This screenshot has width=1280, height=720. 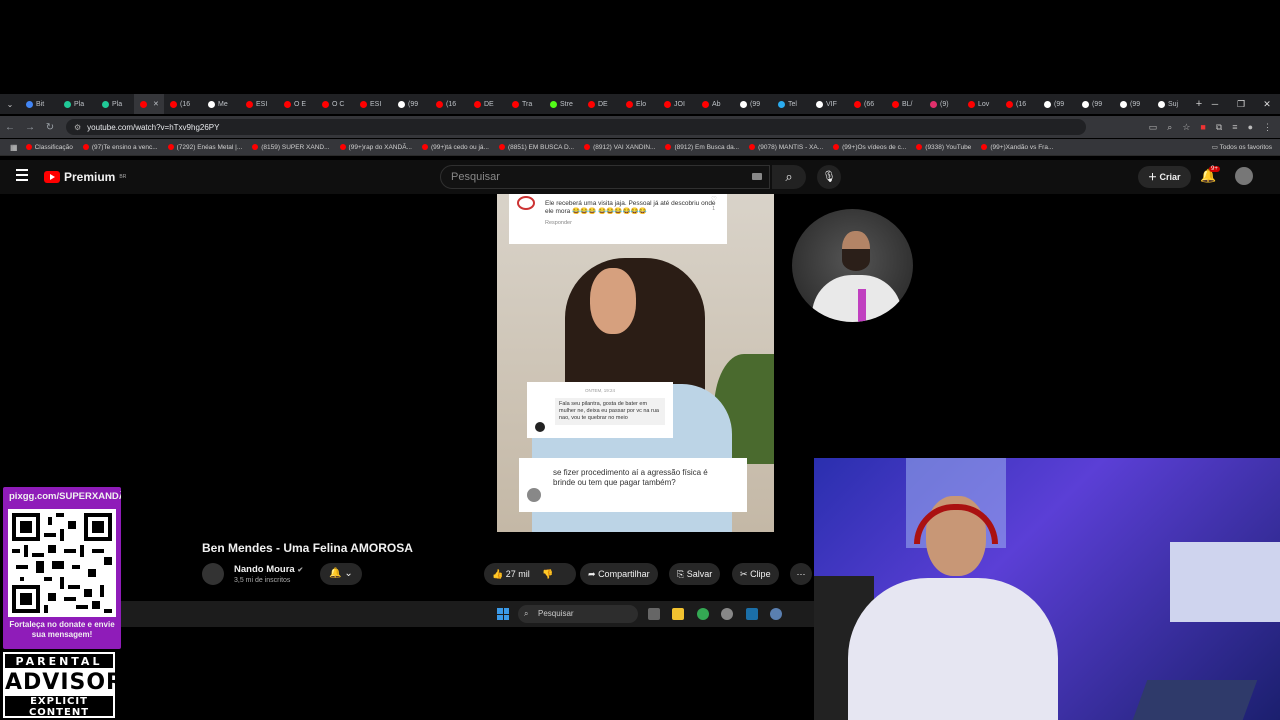 I want to click on more-actions-button: ⋯, so click(x=801, y=574).